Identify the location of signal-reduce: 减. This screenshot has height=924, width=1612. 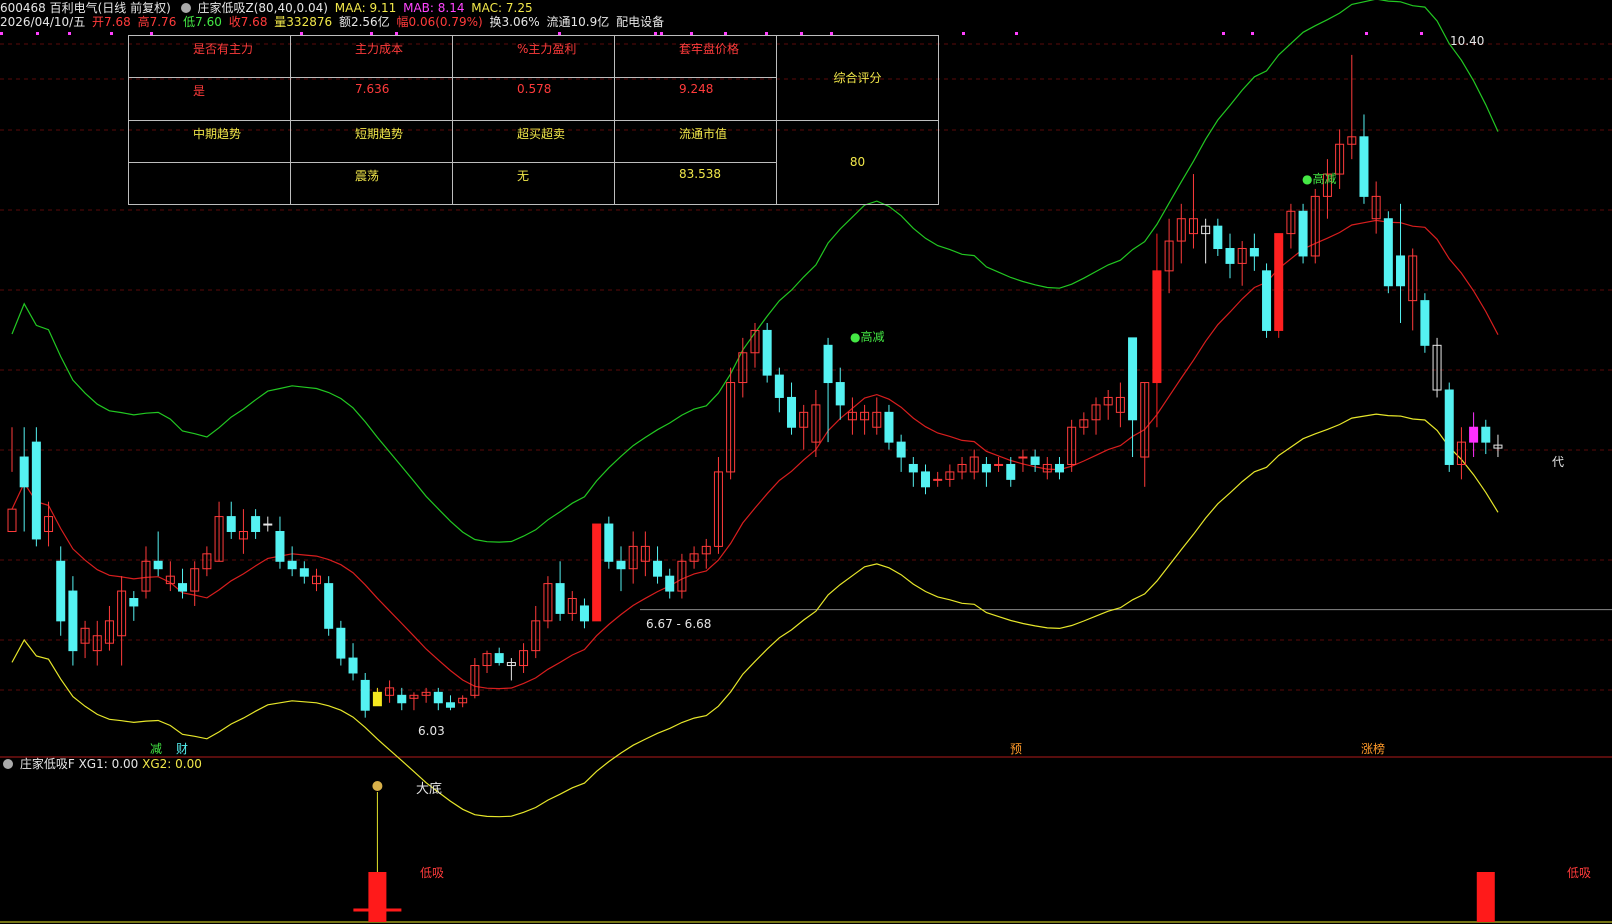
(156, 748).